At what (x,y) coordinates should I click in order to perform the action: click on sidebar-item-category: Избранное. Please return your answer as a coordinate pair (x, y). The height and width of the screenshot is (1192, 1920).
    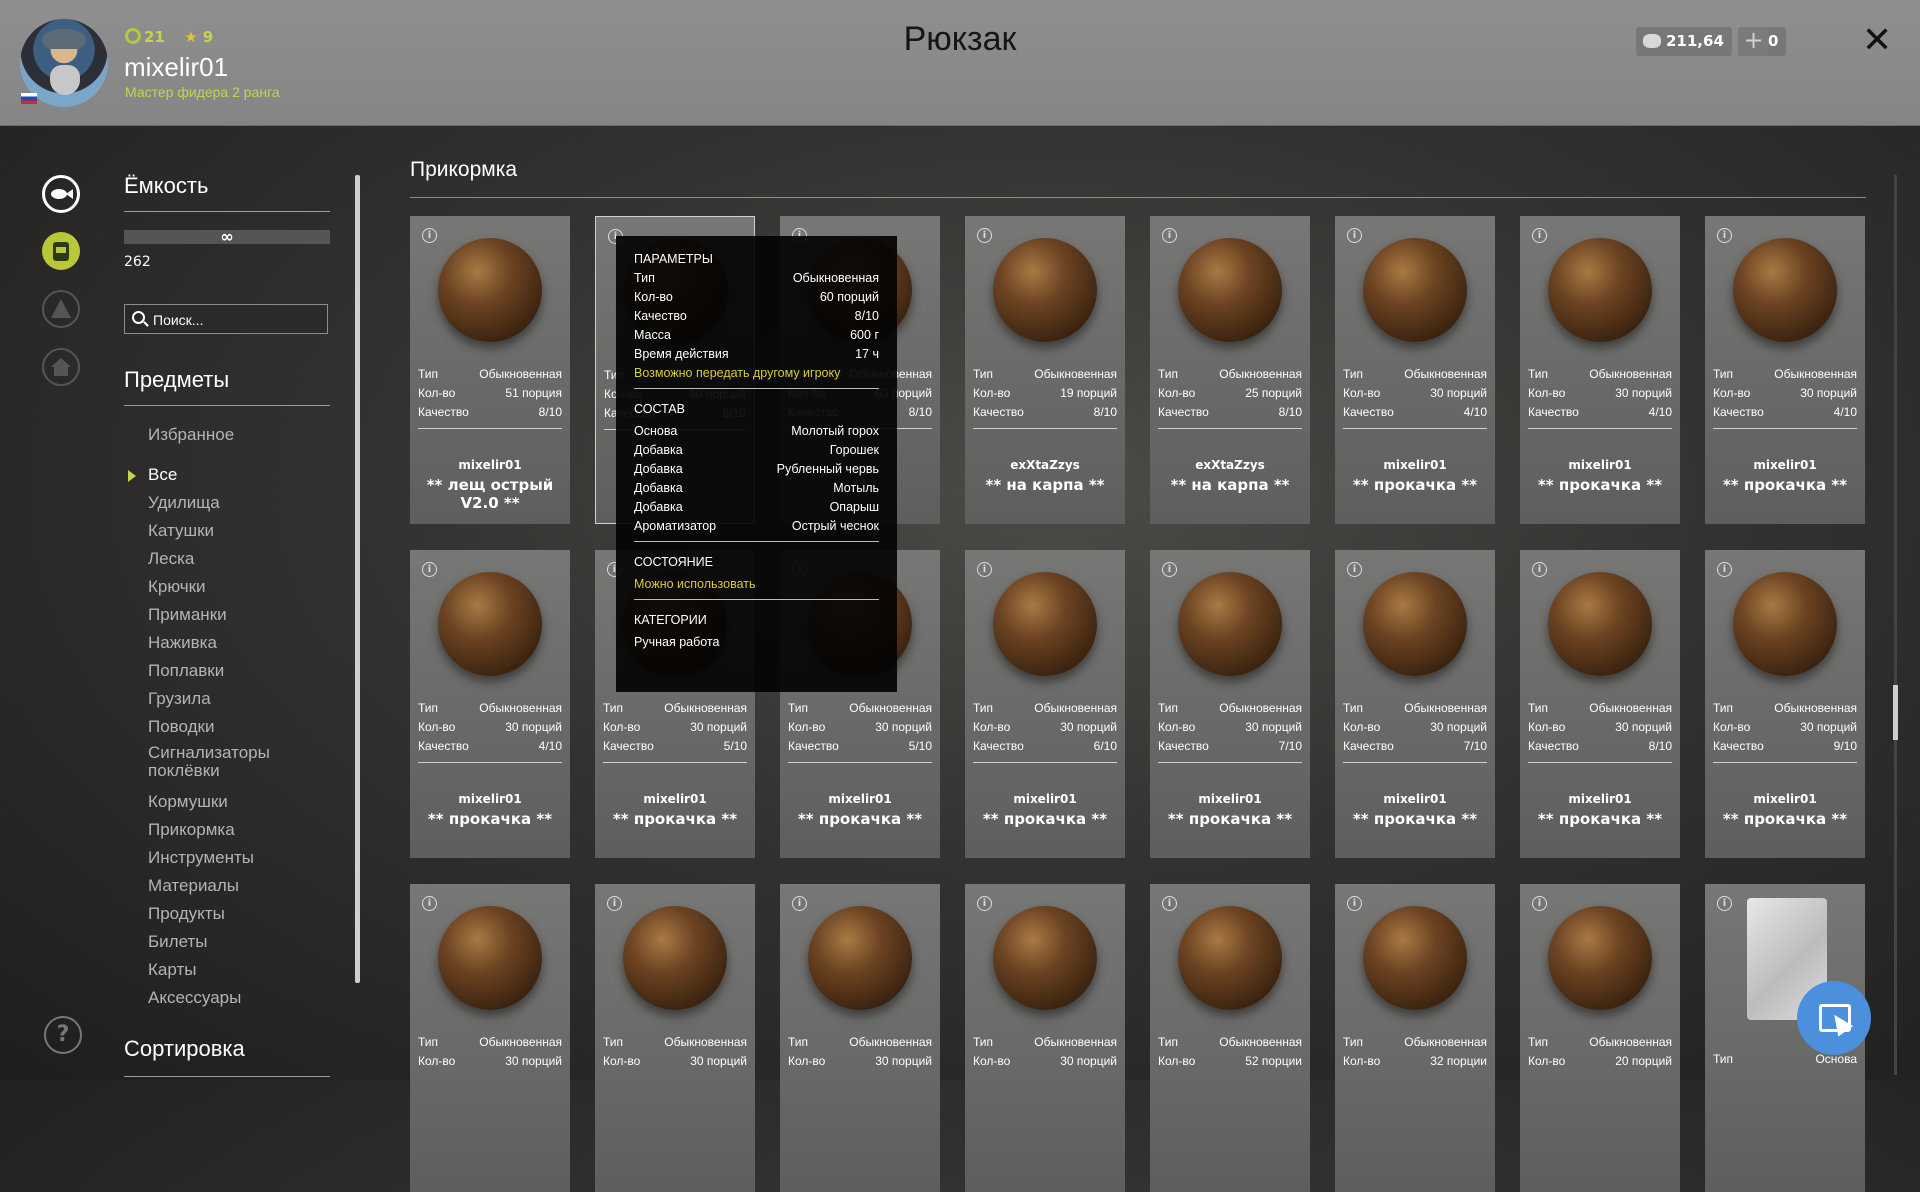
    Looking at the image, I should click on (218, 435).